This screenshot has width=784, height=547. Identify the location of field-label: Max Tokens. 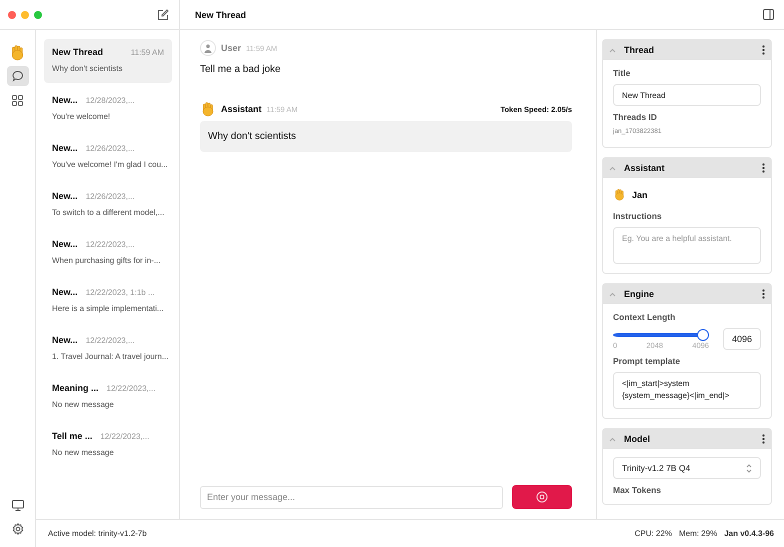
(637, 490).